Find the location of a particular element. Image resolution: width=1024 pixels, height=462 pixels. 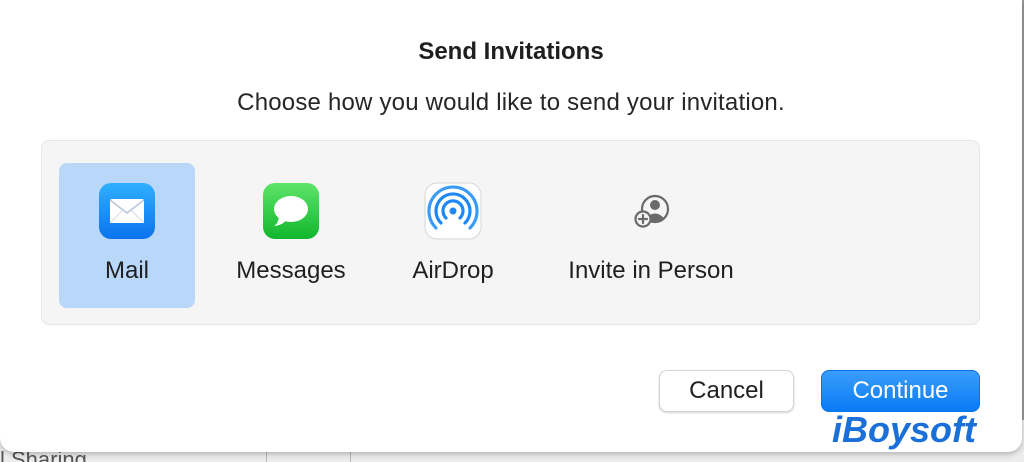

option-airdrop: AirDrop is located at coordinates (453, 235).